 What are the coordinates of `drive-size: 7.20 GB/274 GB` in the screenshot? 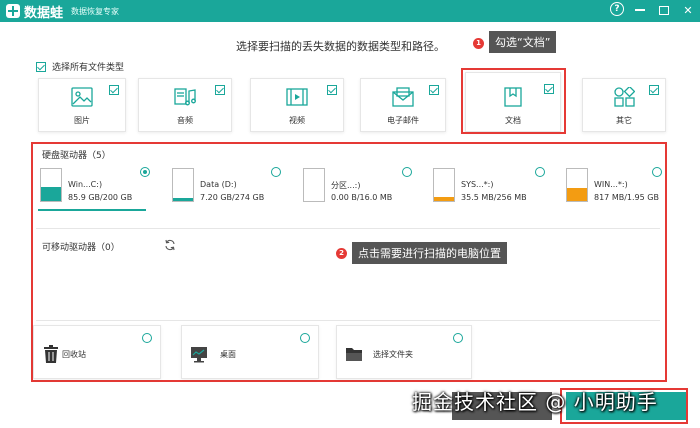 It's located at (232, 197).